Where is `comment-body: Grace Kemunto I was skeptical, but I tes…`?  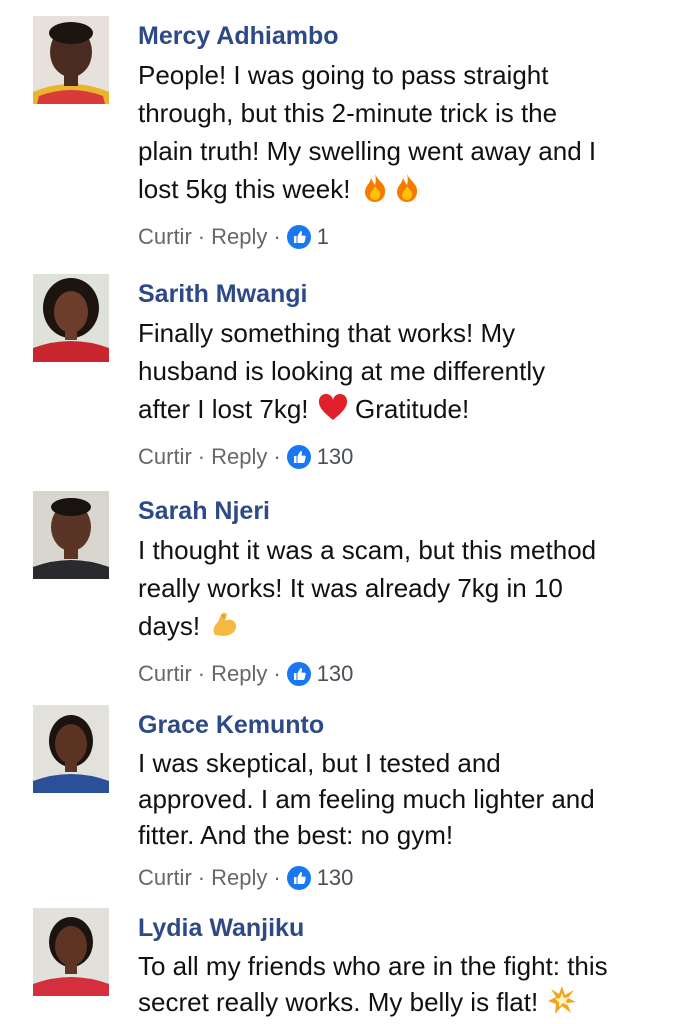
comment-body: Grace Kemunto I was skeptical, but I tes… is located at coordinates (403, 799).